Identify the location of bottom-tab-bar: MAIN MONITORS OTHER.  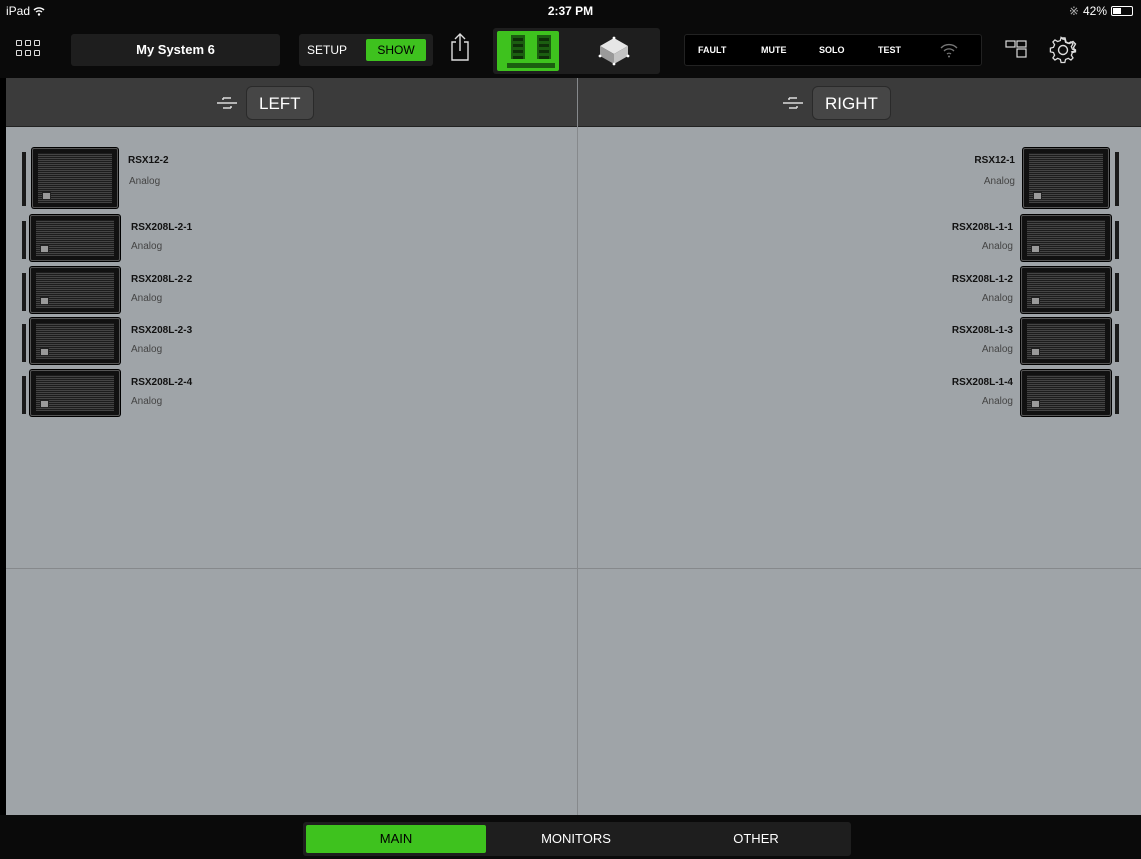
(570, 837).